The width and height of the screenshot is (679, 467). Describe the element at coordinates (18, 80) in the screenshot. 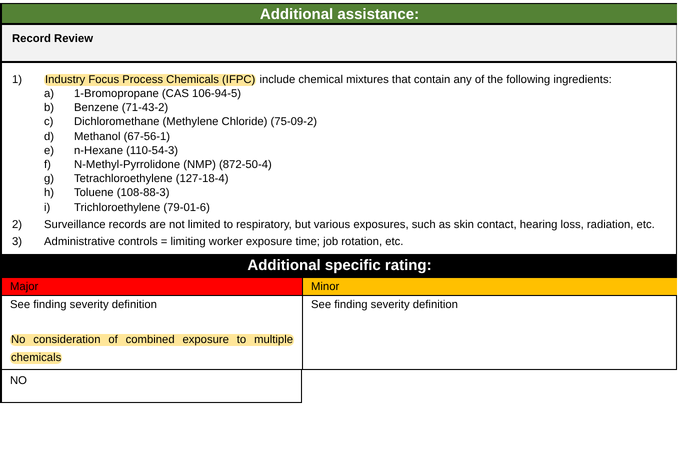

I see `list-marker: 1)` at that location.